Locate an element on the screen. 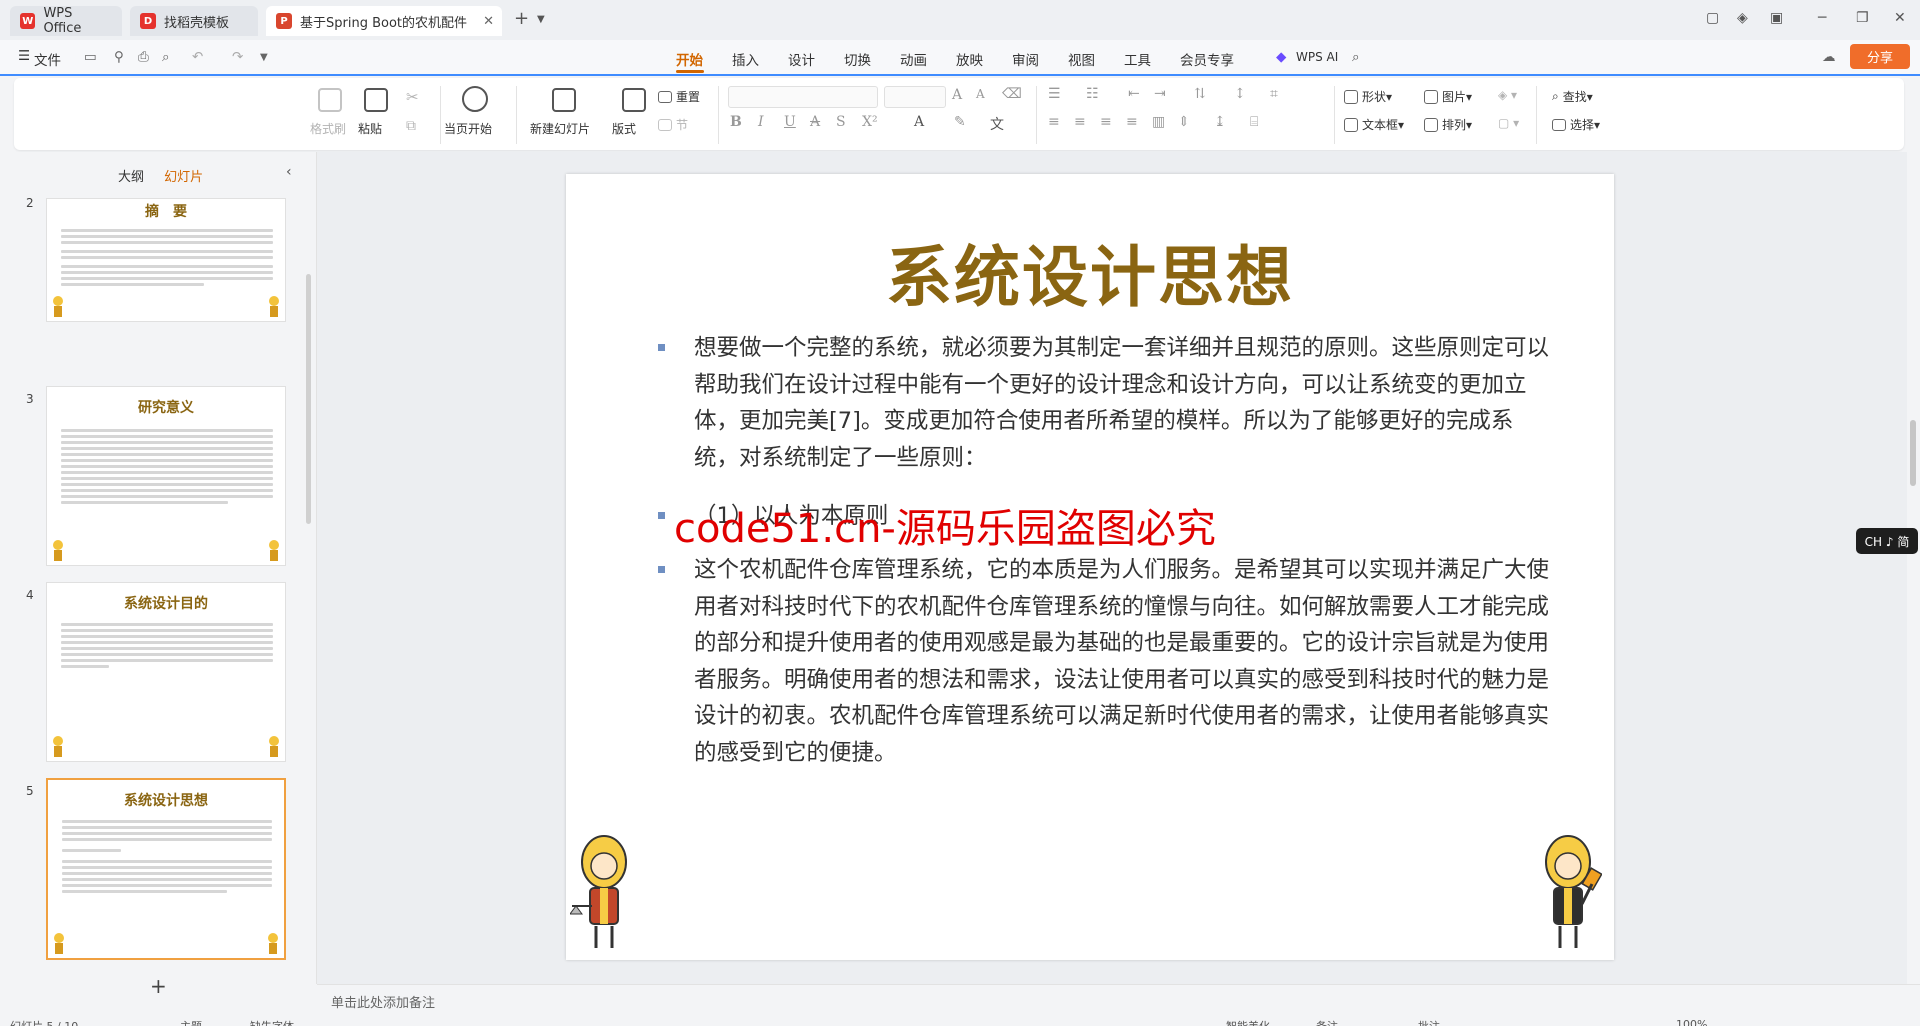  tab-outline: 大纲 is located at coordinates (131, 177).